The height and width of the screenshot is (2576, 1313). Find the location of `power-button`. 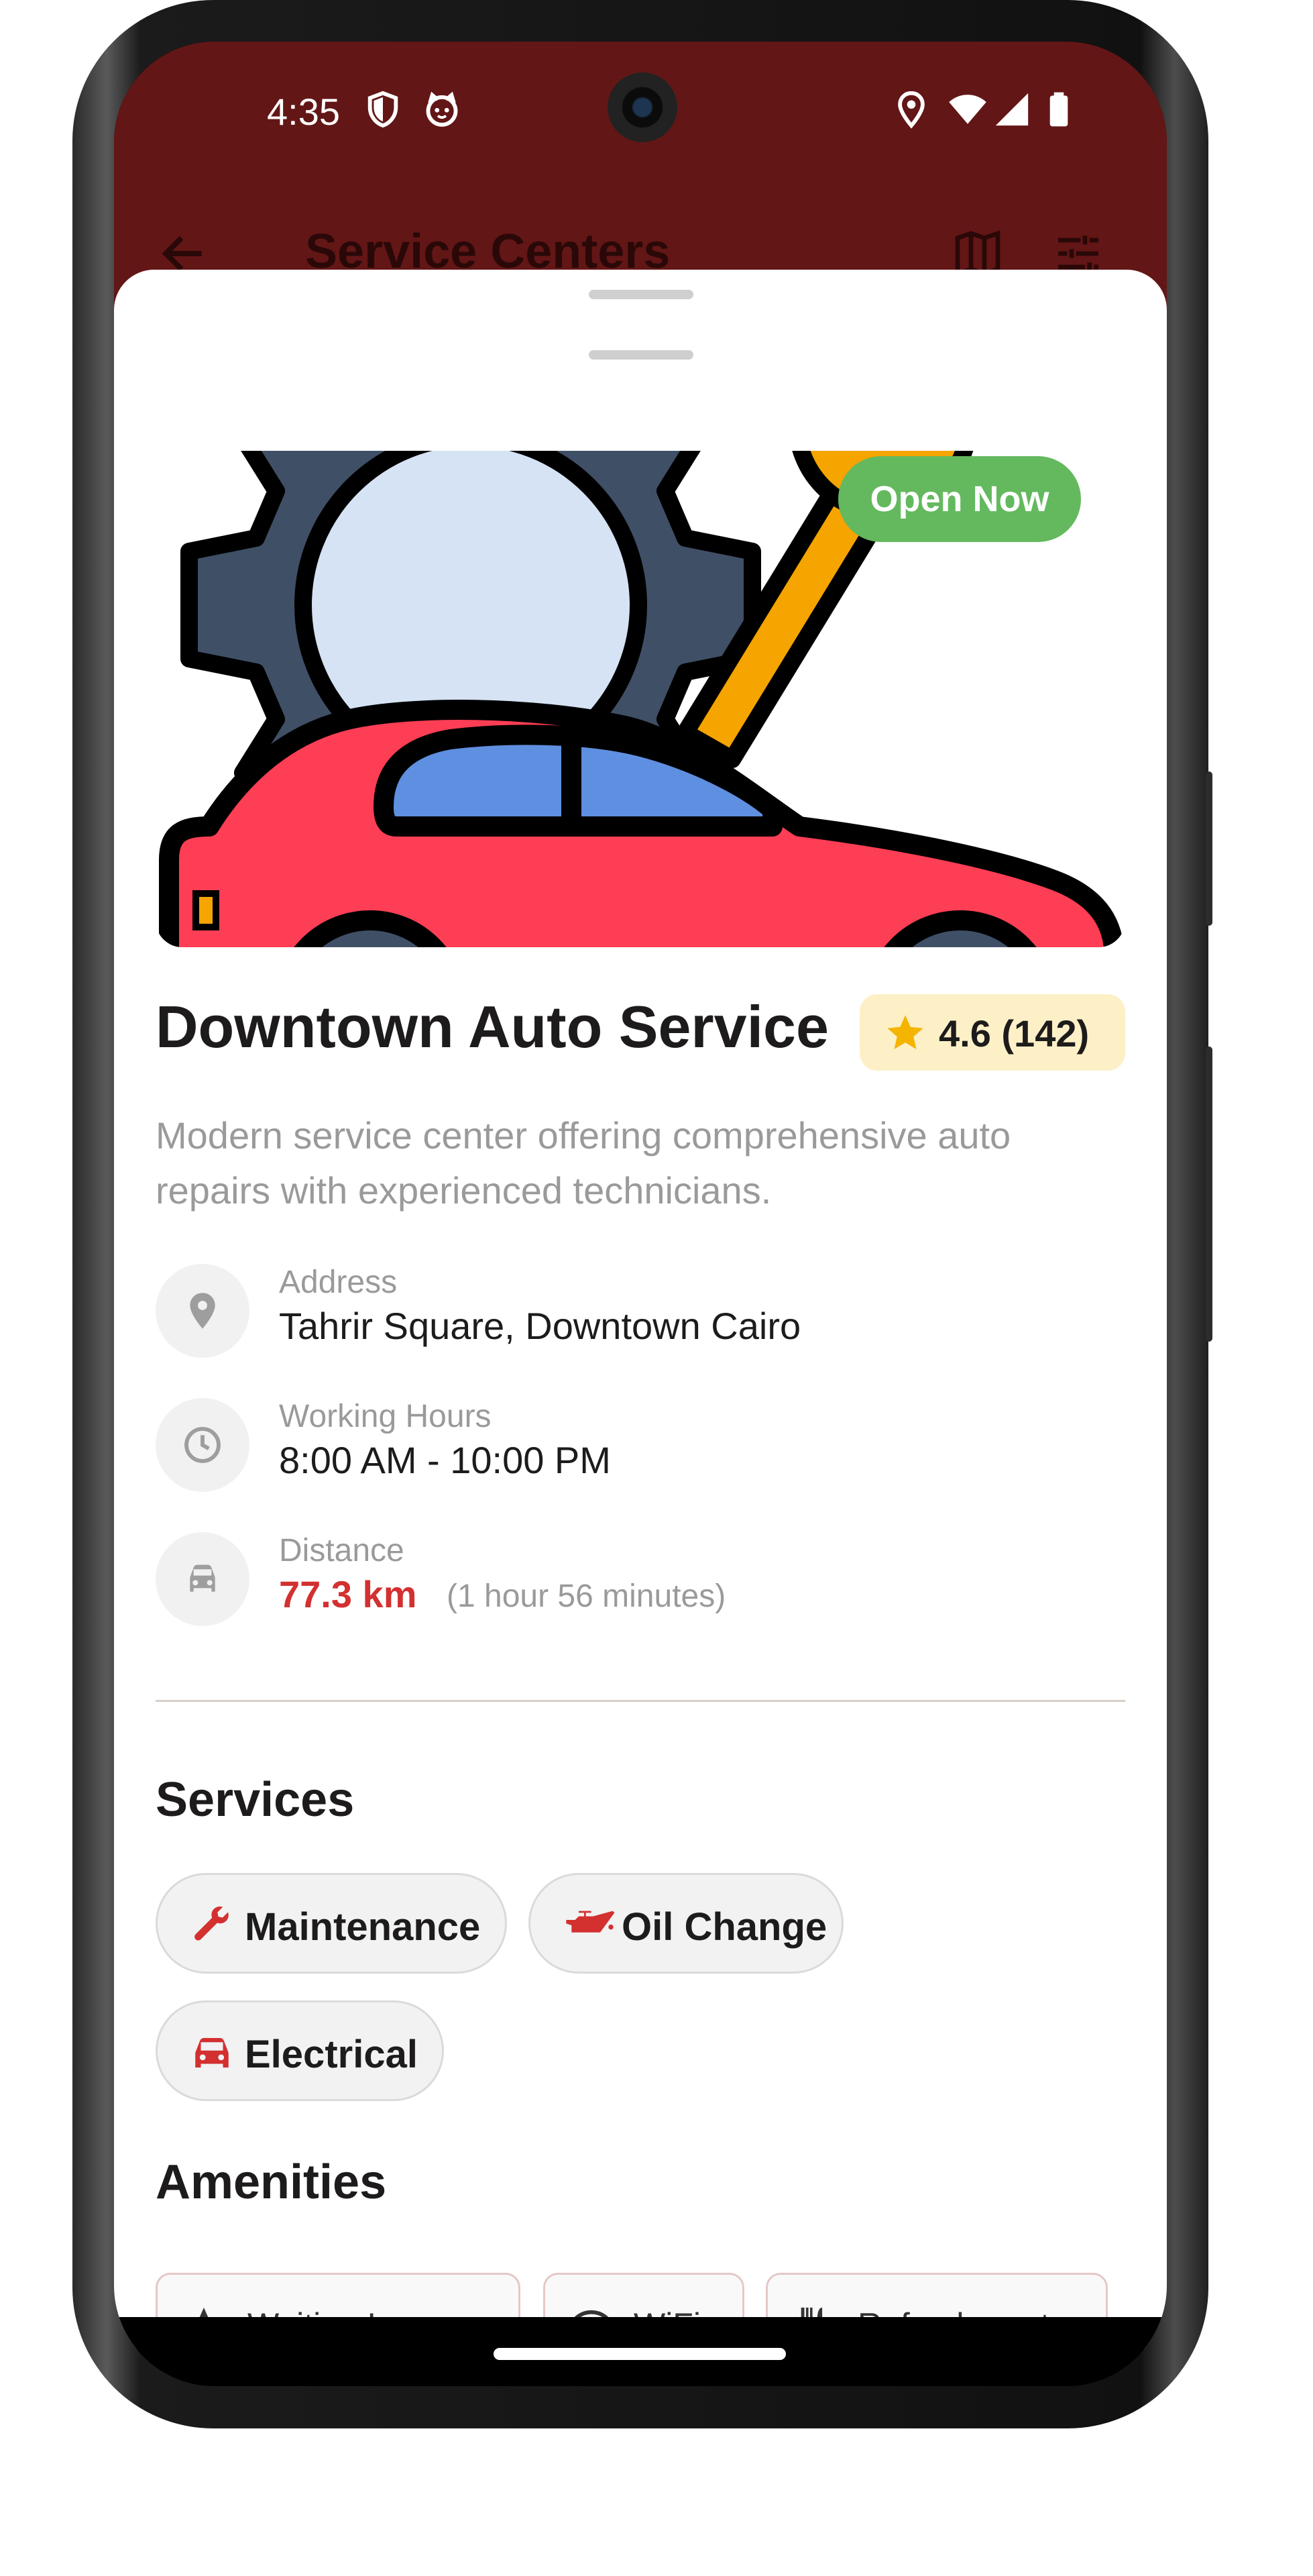

power-button is located at coordinates (1209, 1194).